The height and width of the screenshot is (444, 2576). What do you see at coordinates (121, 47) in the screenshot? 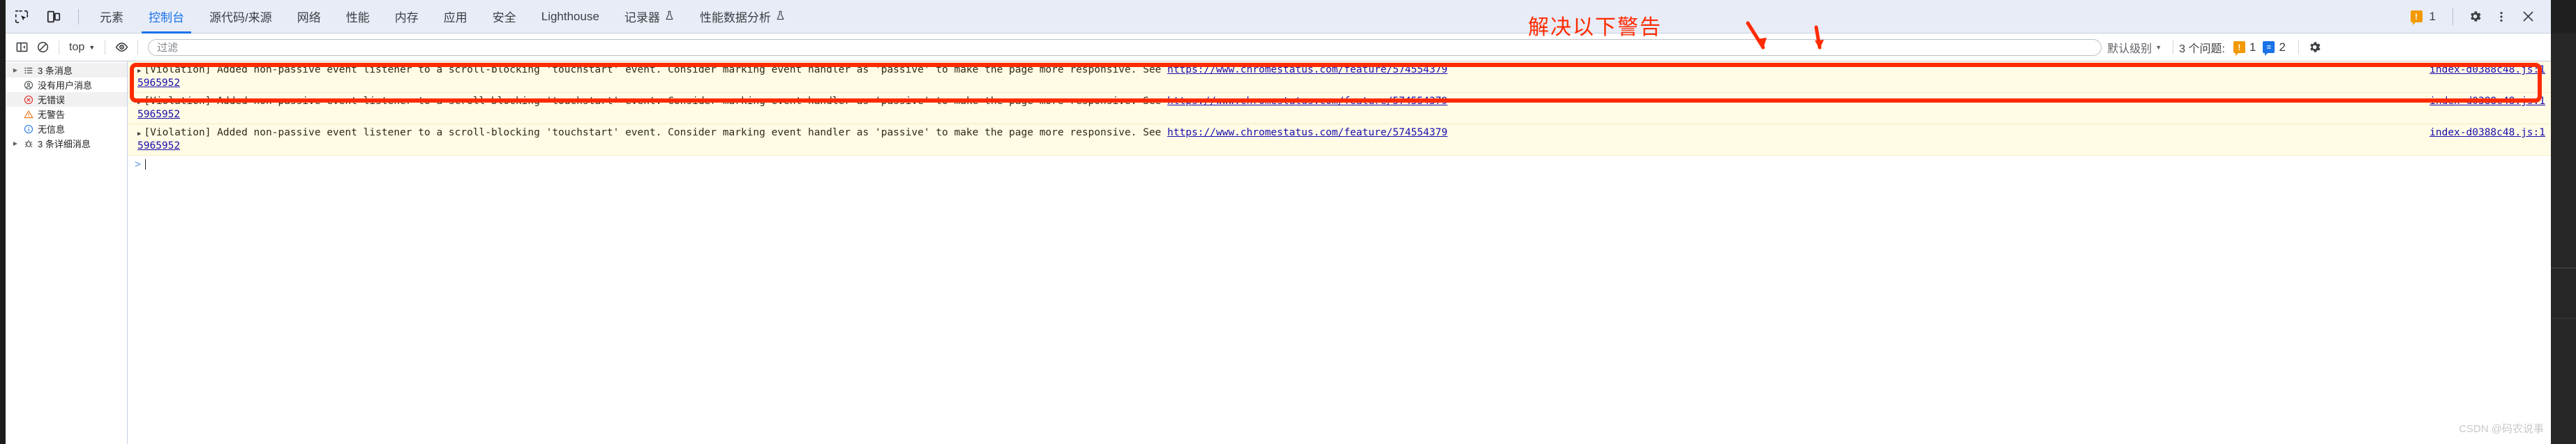
I see `live-expression-eye-icon` at bounding box center [121, 47].